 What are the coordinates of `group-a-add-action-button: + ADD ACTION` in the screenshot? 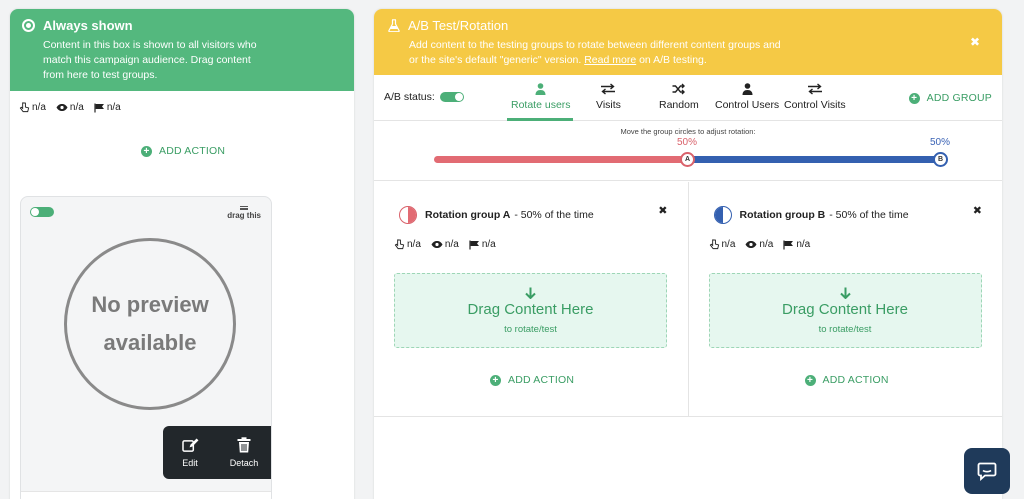 It's located at (532, 380).